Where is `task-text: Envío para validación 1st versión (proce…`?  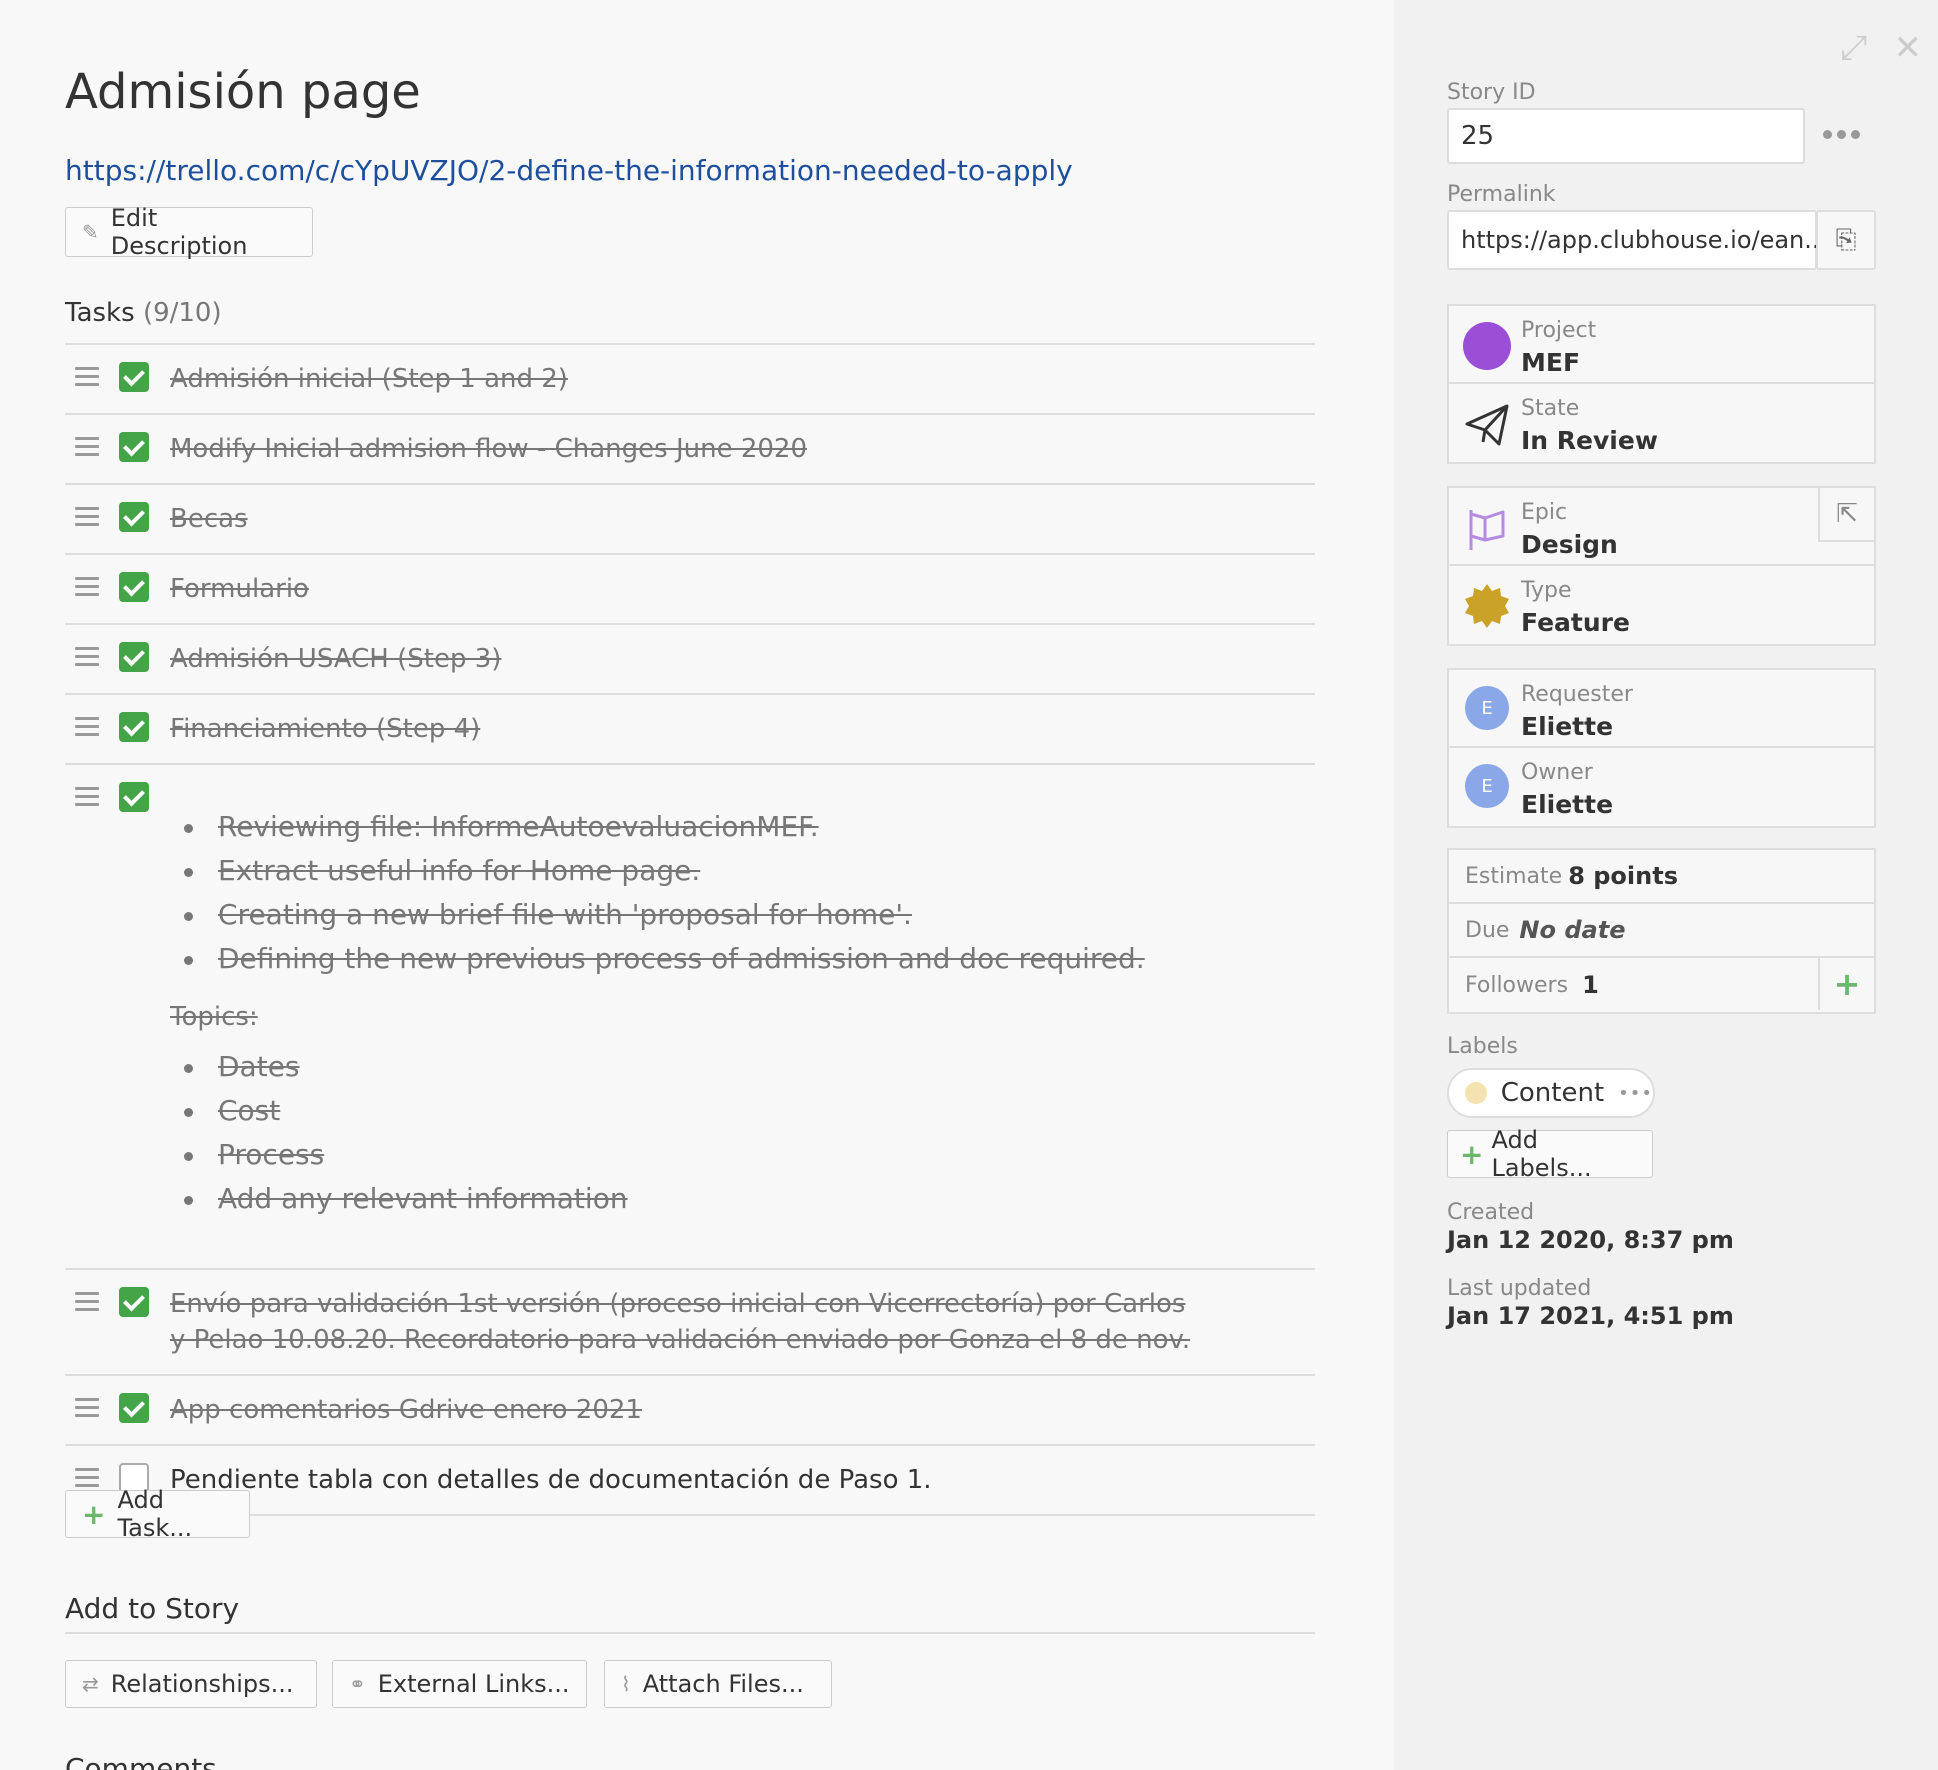 task-text: Envío para validación 1st versión (proce… is located at coordinates (690, 1322).